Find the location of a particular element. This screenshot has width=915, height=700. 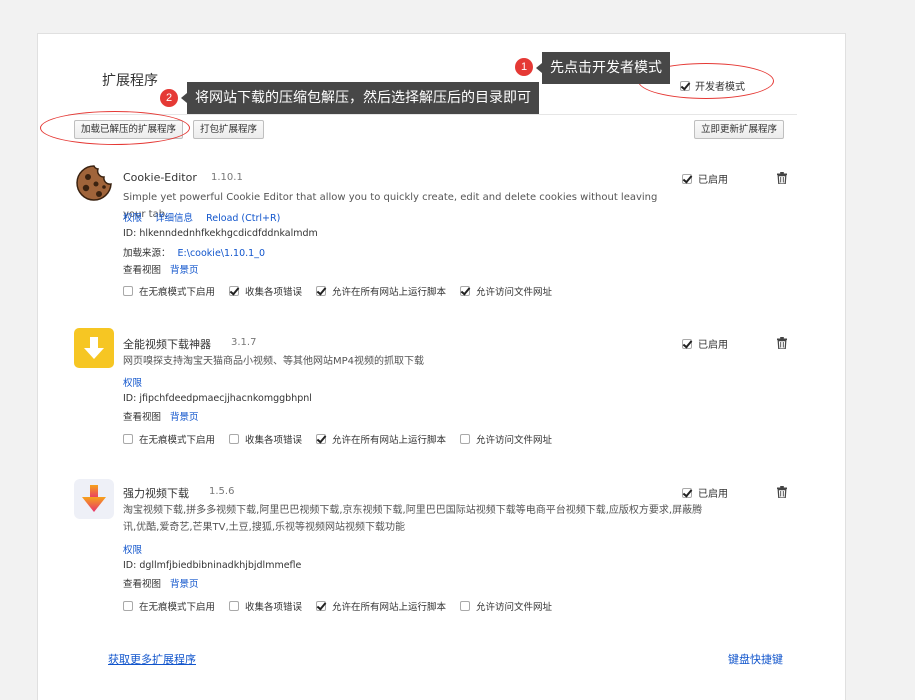

extension-name: 全能视频下载神器 is located at coordinates (167, 344).